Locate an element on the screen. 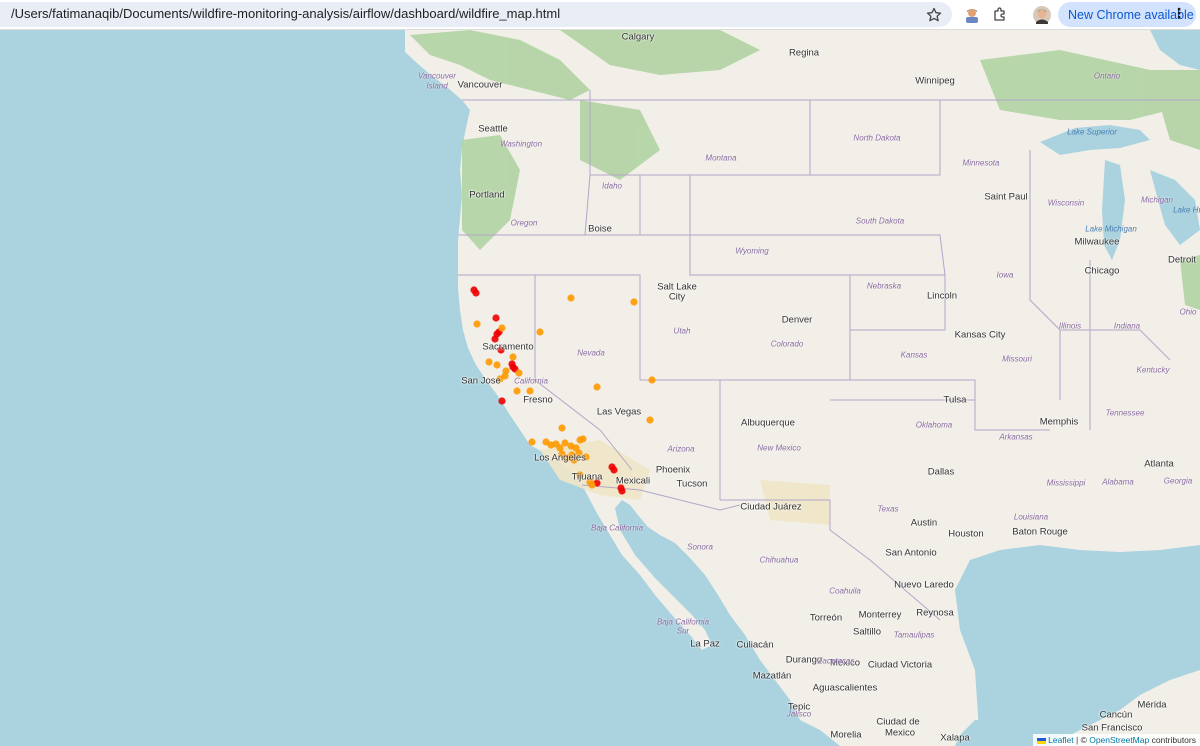  region-label: Tennessee is located at coordinates (1125, 413).